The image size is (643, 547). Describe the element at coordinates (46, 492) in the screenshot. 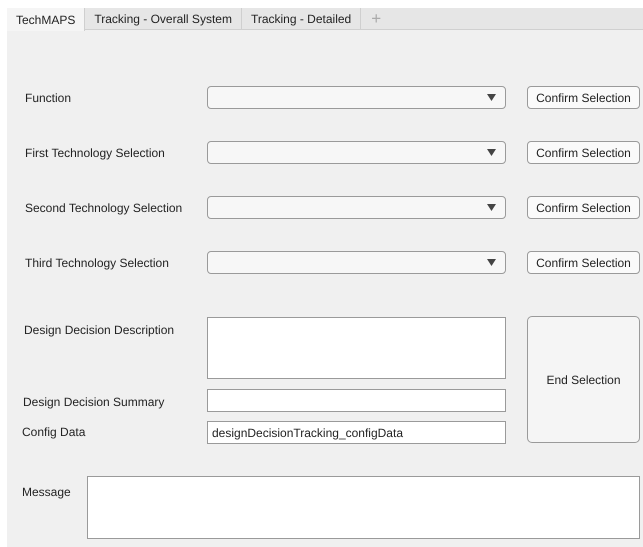

I see `field-label: Message` at that location.